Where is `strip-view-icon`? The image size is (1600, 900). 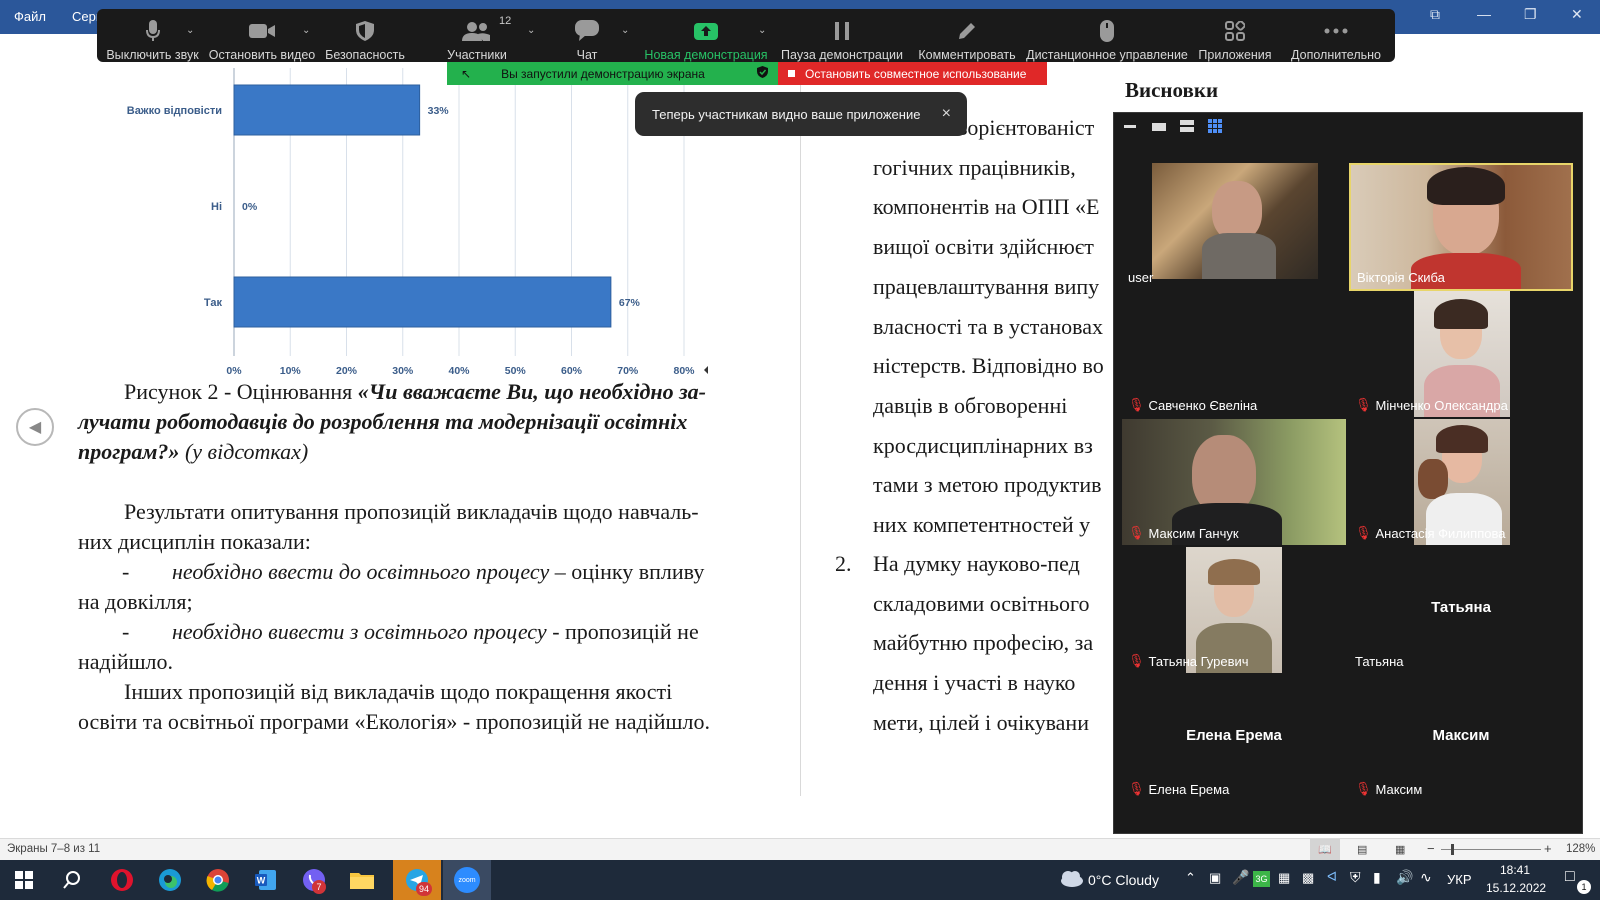
strip-view-icon is located at coordinates (1187, 126).